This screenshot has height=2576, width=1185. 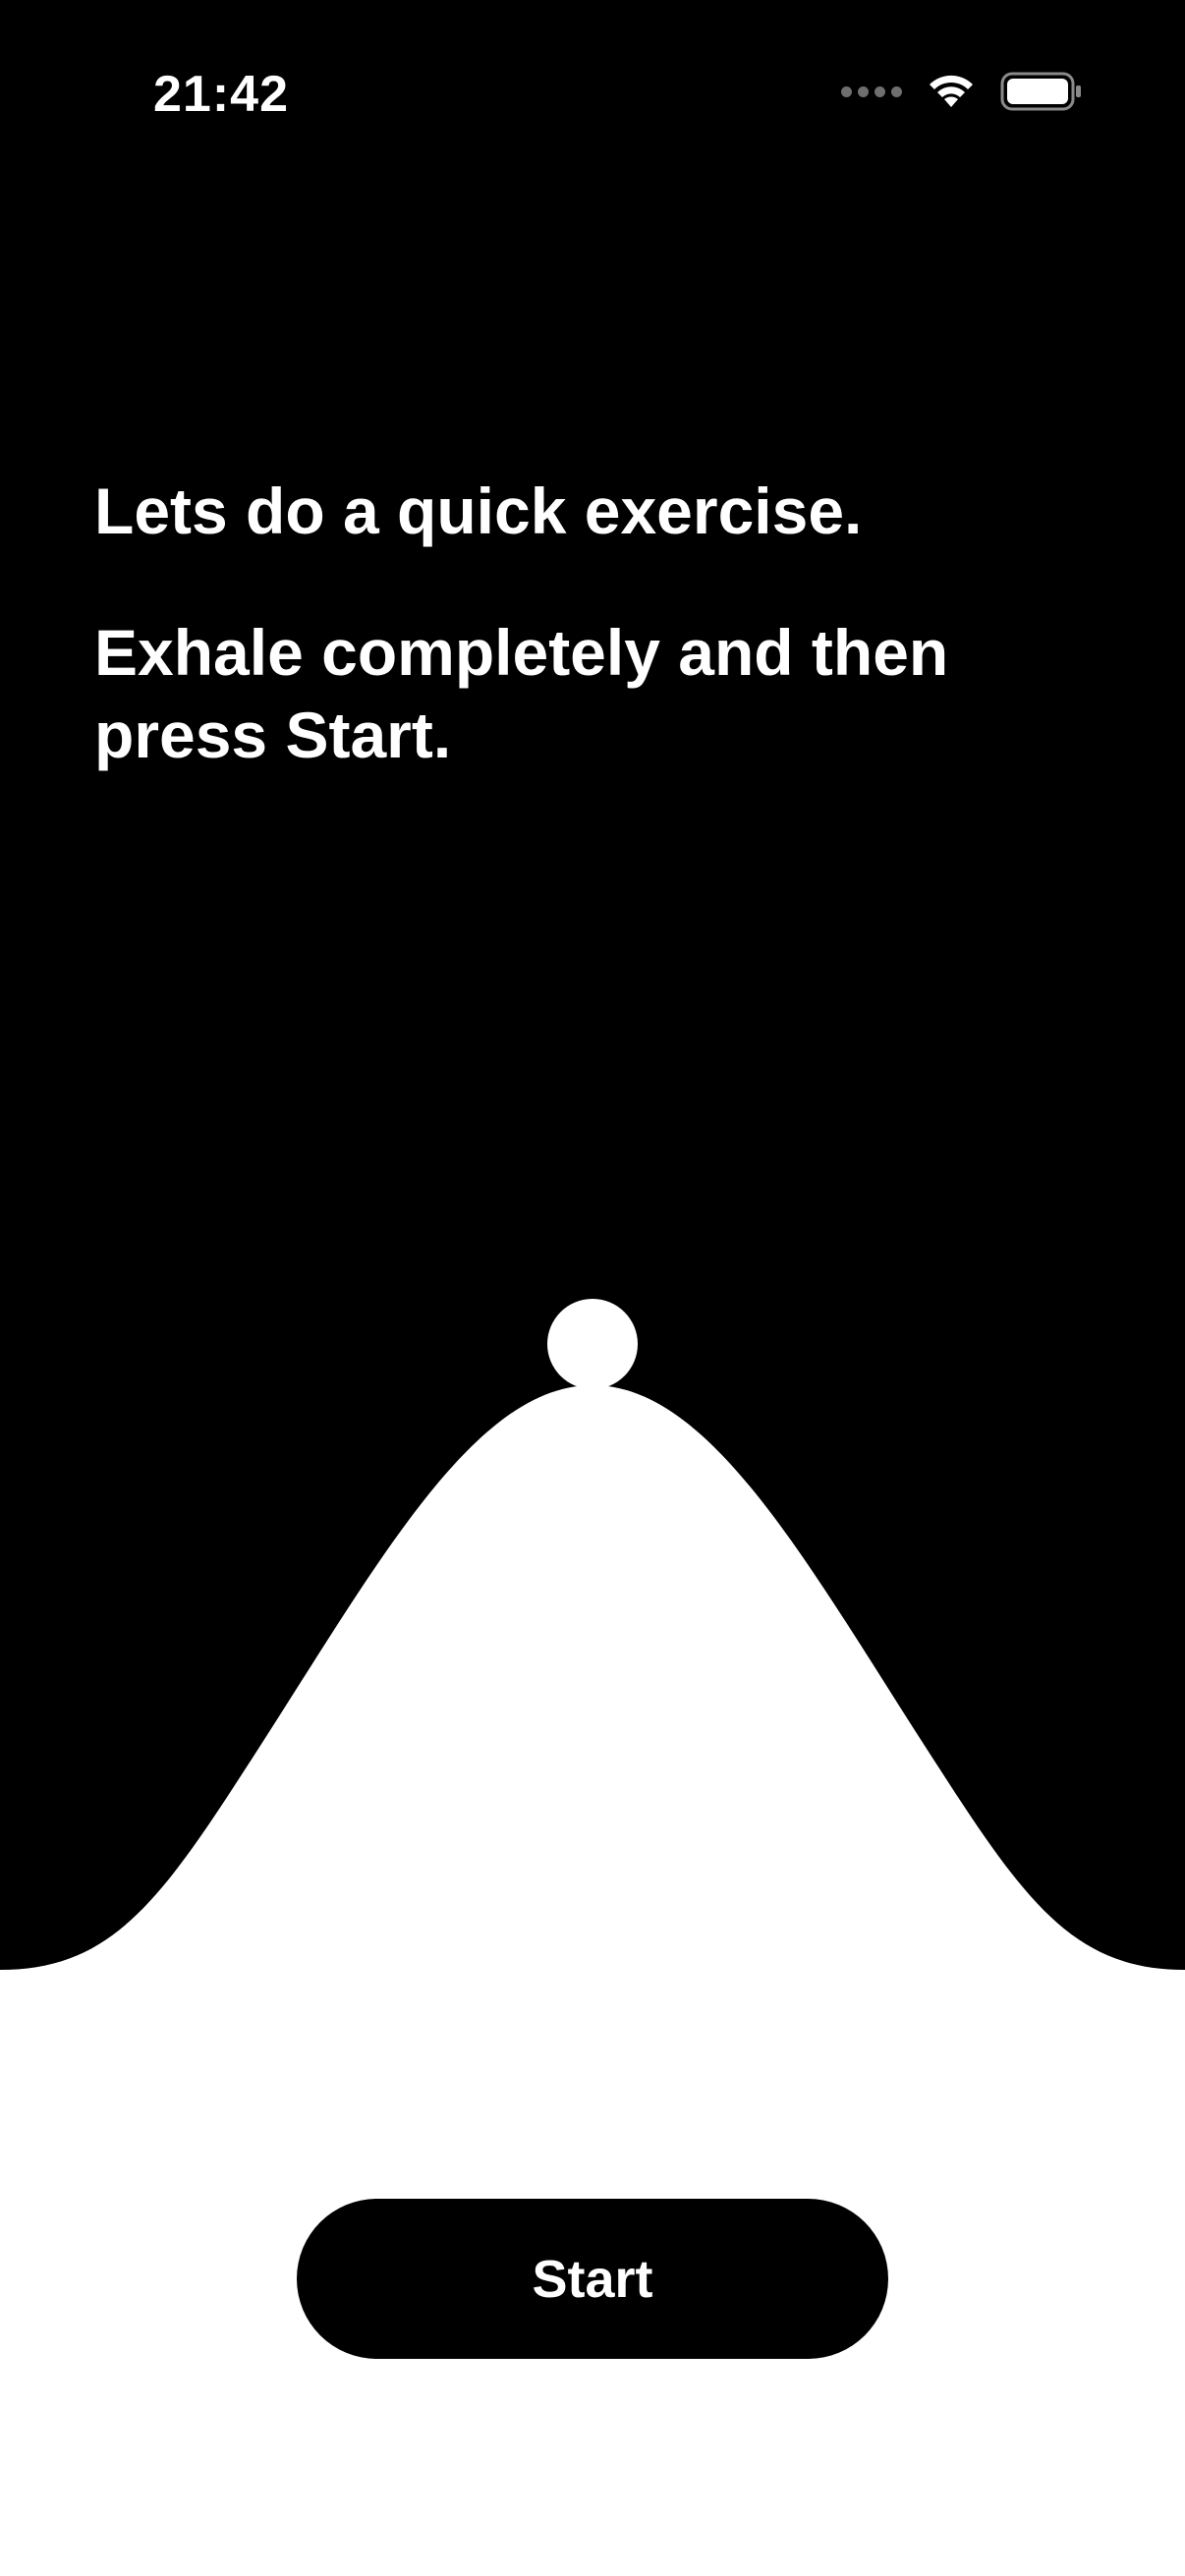 I want to click on breath-indicator-ball, so click(x=592, y=1344).